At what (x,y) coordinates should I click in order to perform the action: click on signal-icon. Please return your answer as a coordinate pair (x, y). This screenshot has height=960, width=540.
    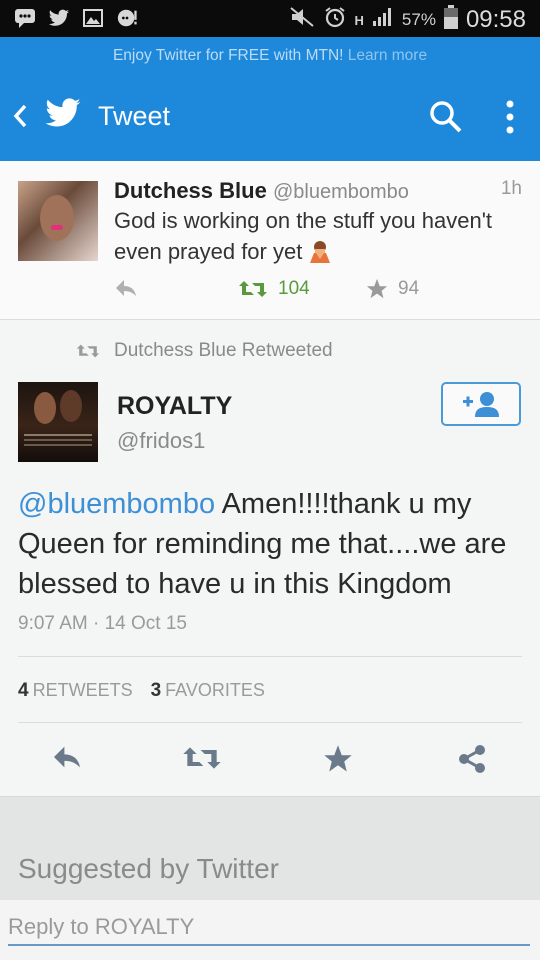
    Looking at the image, I should click on (383, 20).